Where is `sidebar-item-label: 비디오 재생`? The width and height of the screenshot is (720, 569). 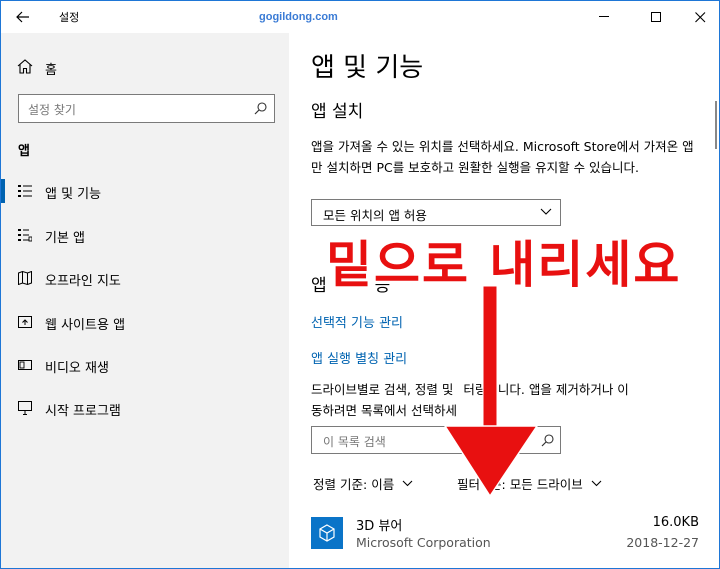
sidebar-item-label: 비디오 재생 is located at coordinates (77, 368).